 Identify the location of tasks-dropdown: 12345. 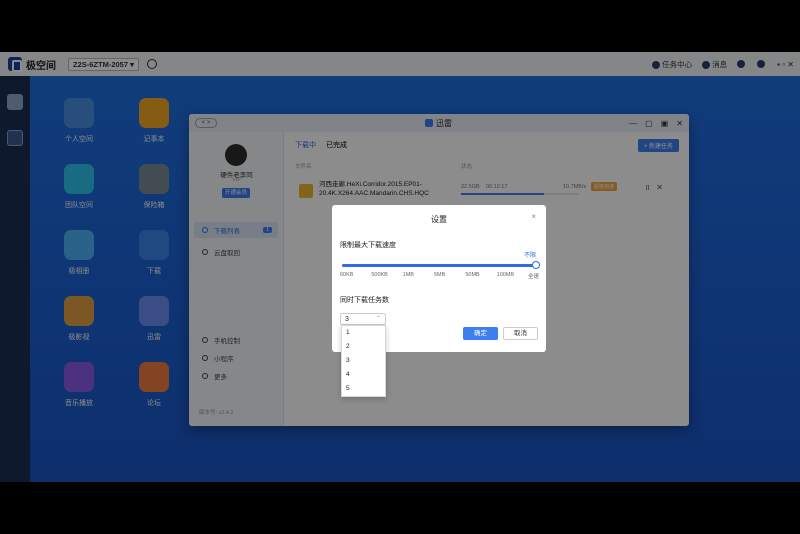
(363, 361).